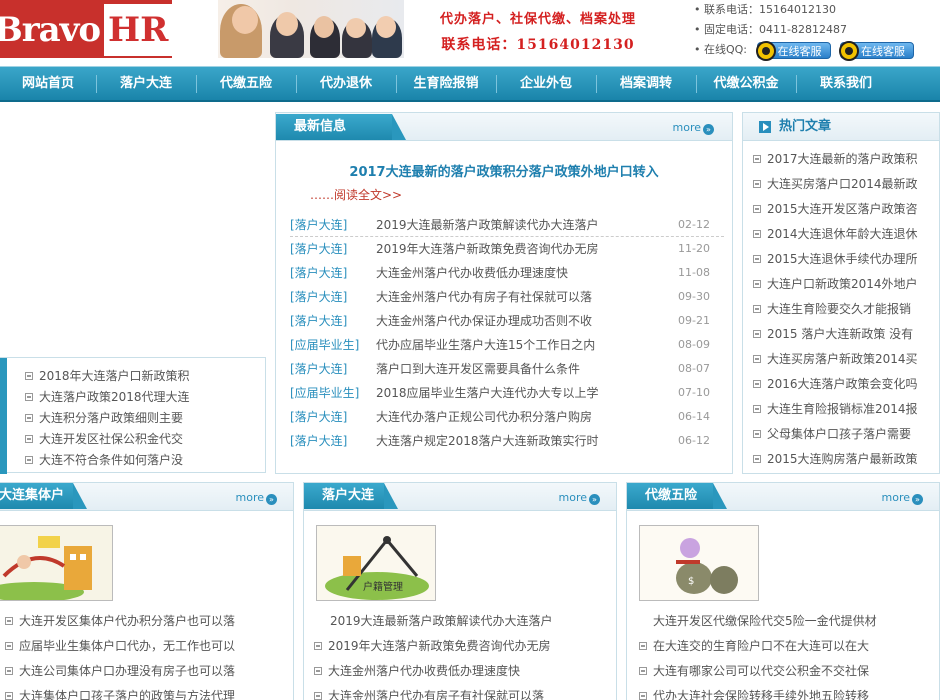 The height and width of the screenshot is (700, 940). I want to click on news-title: 大连金州落户代办收费低办理速度快, so click(472, 273).